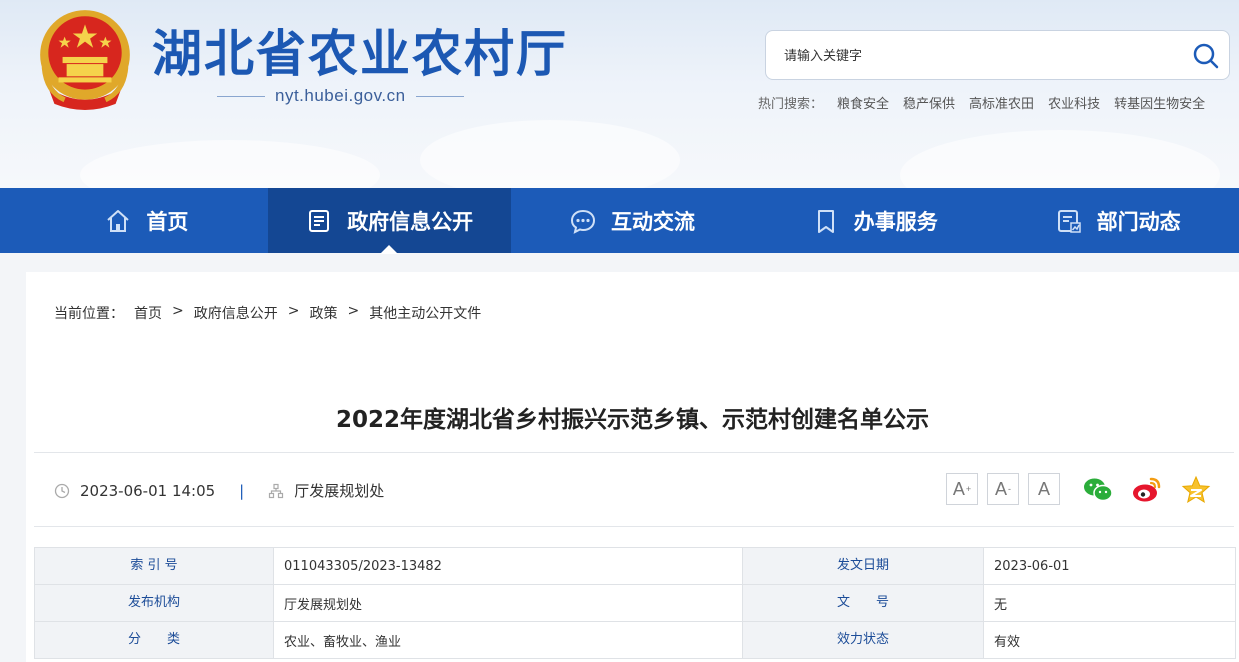 The width and height of the screenshot is (1239, 662). Describe the element at coordinates (241, 96) in the screenshot. I see `domain-rule-left` at that location.